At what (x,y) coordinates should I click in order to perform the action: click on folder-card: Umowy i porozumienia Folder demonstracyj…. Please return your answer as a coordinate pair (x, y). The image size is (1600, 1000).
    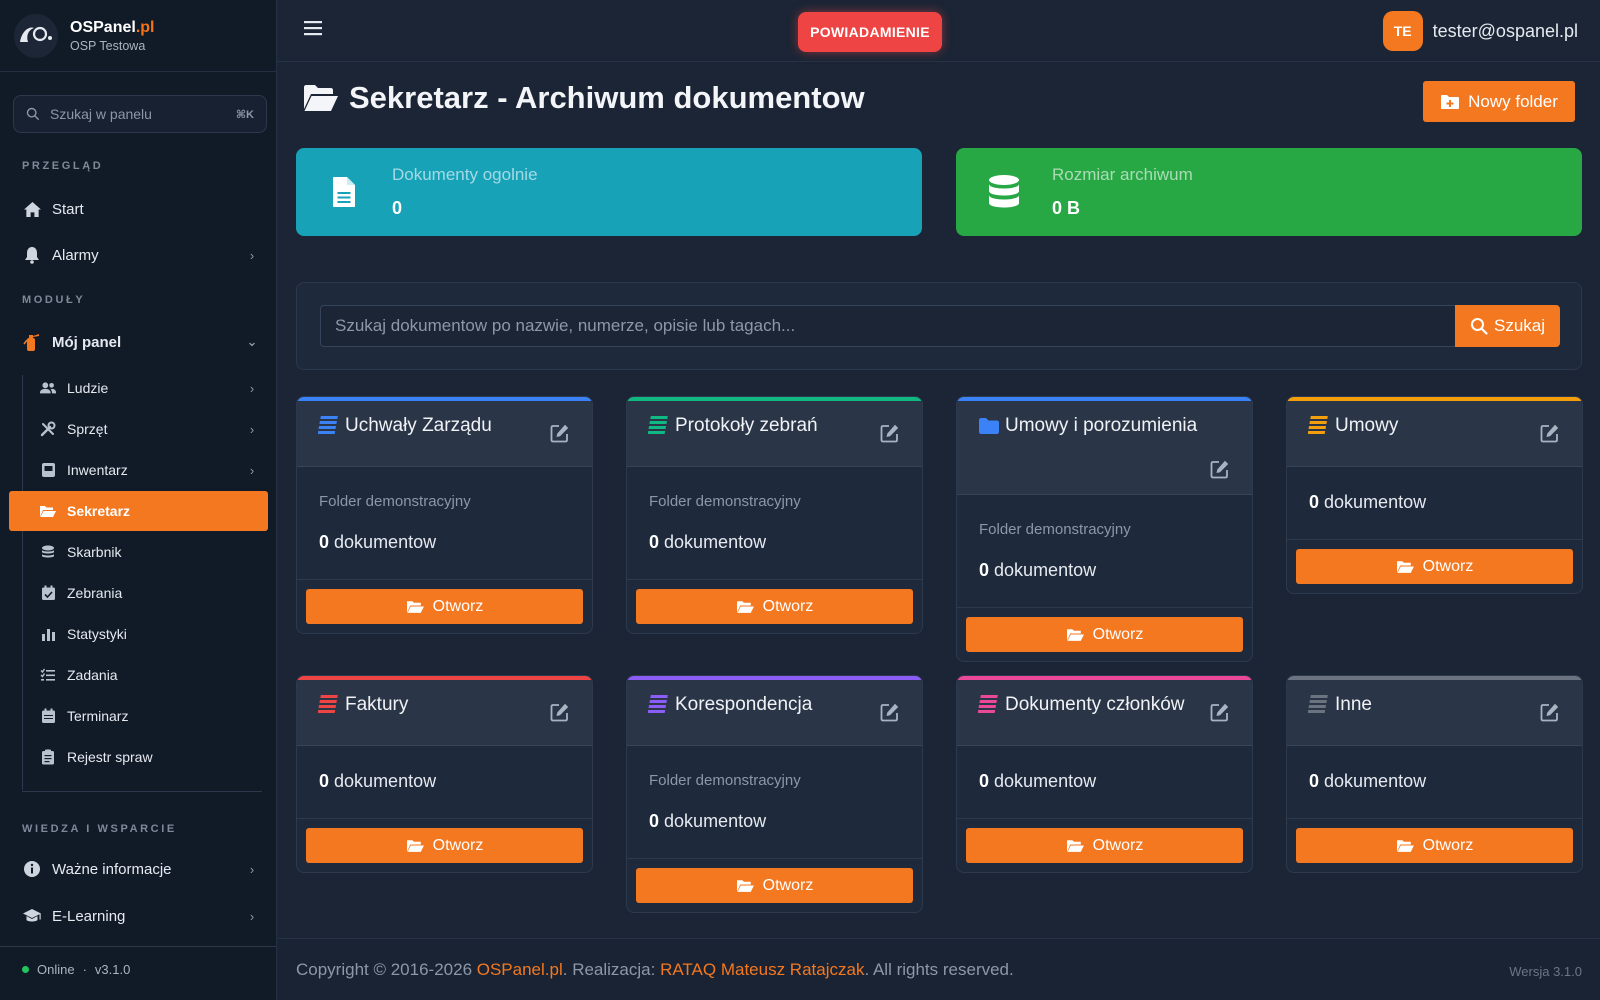
    Looking at the image, I should click on (1104, 529).